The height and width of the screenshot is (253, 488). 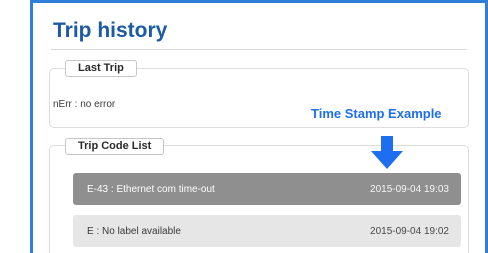 What do you see at coordinates (110, 30) in the screenshot?
I see `page-title: Trip history` at bounding box center [110, 30].